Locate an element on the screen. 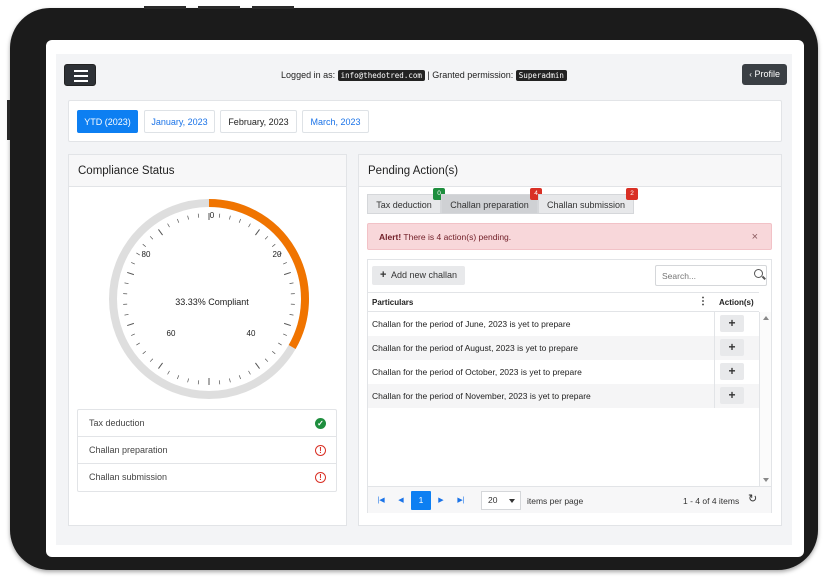  tab-label: Tax deduction is located at coordinates (404, 205).